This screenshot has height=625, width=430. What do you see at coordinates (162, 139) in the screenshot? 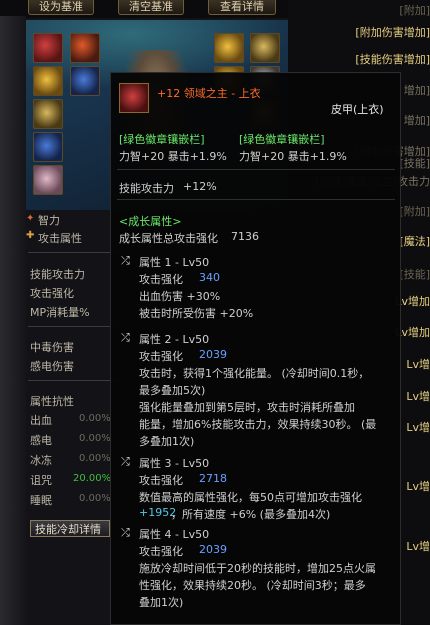
I see `emblem-slot-left: [绿色徽章镶嵌栏]` at bounding box center [162, 139].